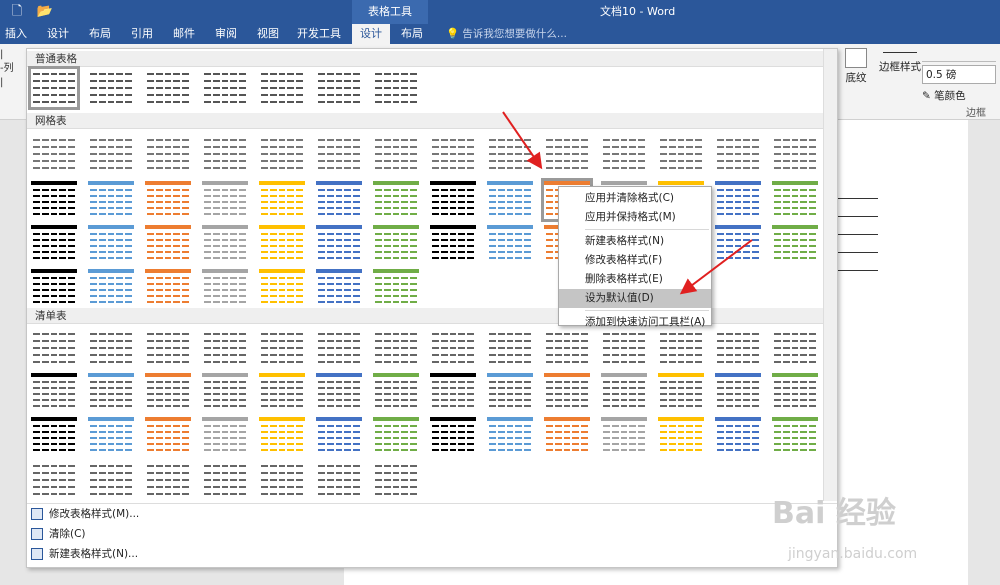 Image resolution: width=1000 pixels, height=585 pixels. What do you see at coordinates (959, 55) in the screenshot?
I see `pen-style-dropdown` at bounding box center [959, 55].